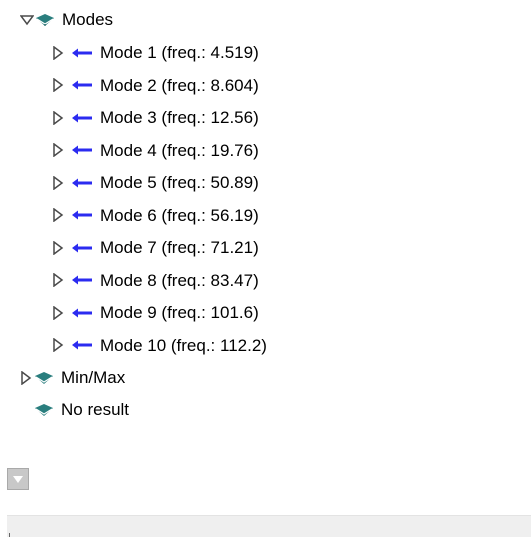 Image resolution: width=531 pixels, height=537 pixels. Describe the element at coordinates (179, 85) in the screenshot. I see `tree-node-label: Mode 2 (freq.: 8.604)` at that location.